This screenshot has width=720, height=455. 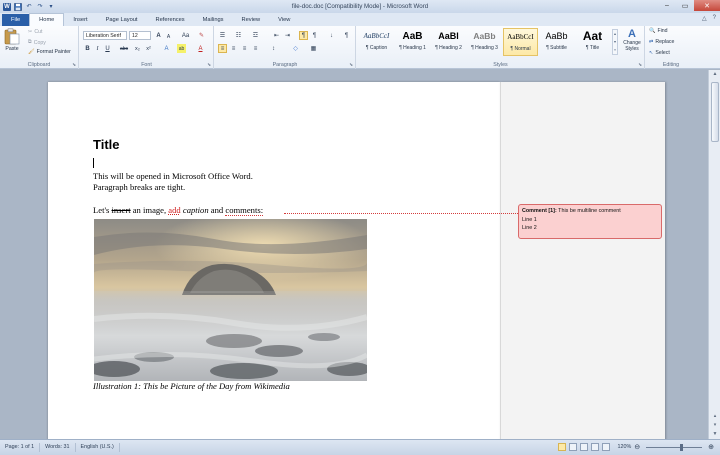 What do you see at coordinates (303, 35) in the screenshot?
I see `left-to-right-icon: ¶` at bounding box center [303, 35].